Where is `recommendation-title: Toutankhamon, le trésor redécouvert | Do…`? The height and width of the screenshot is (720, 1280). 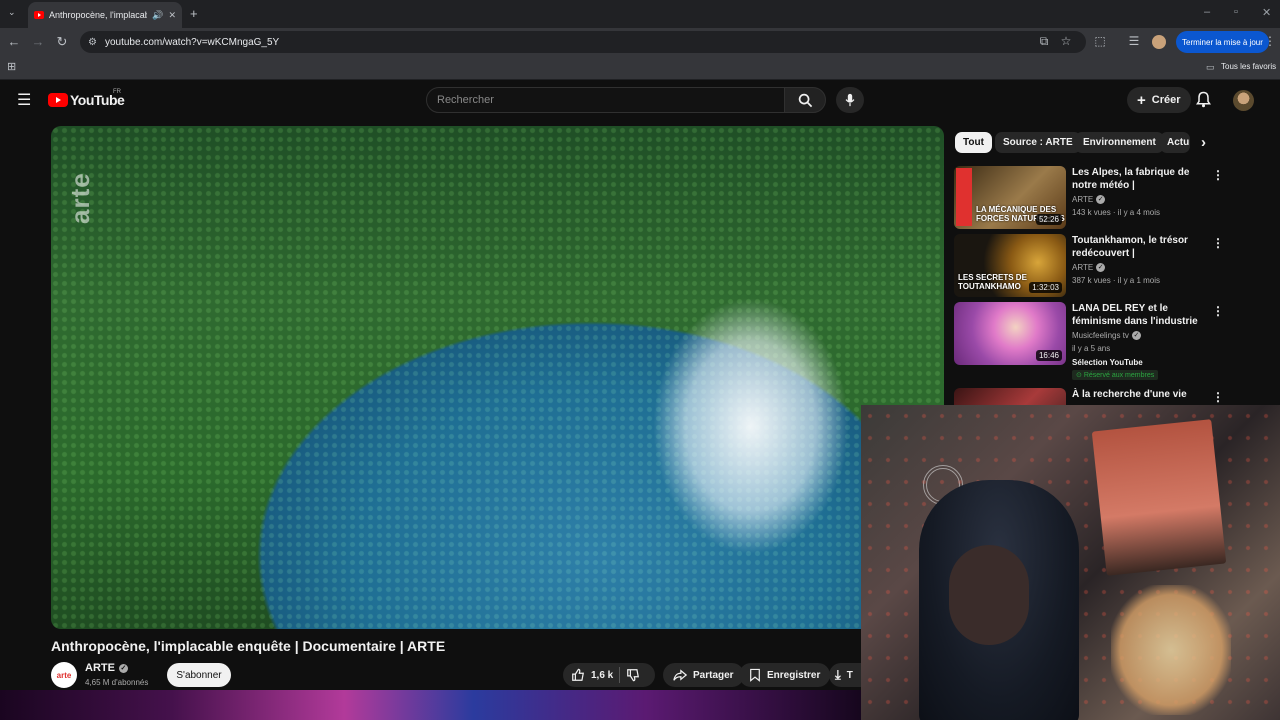 recommendation-title: Toutankhamon, le trésor redécouvert | Do… is located at coordinates (1137, 247).